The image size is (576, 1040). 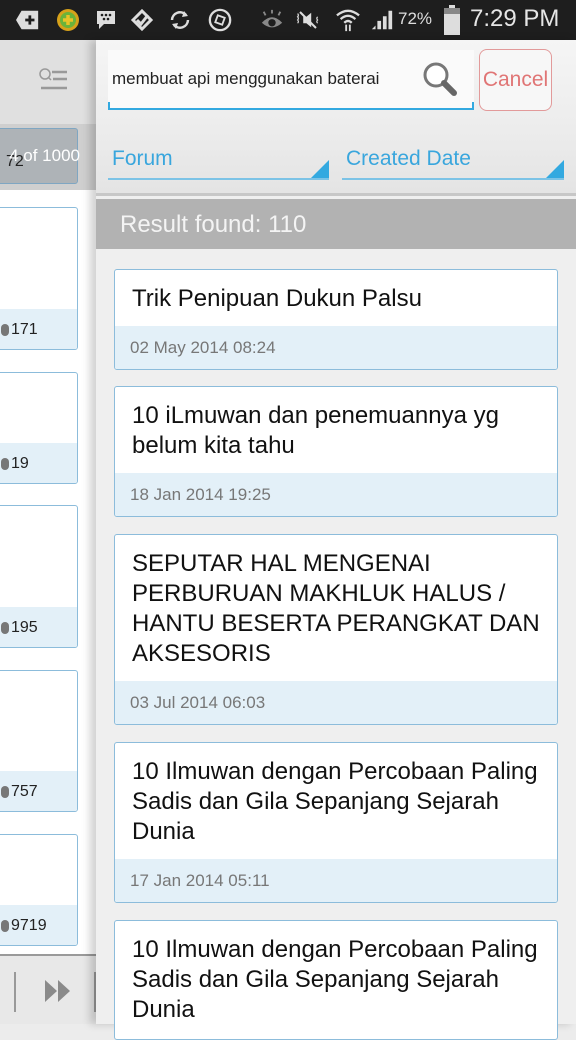 I want to click on search-list-icon, so click(x=53, y=80).